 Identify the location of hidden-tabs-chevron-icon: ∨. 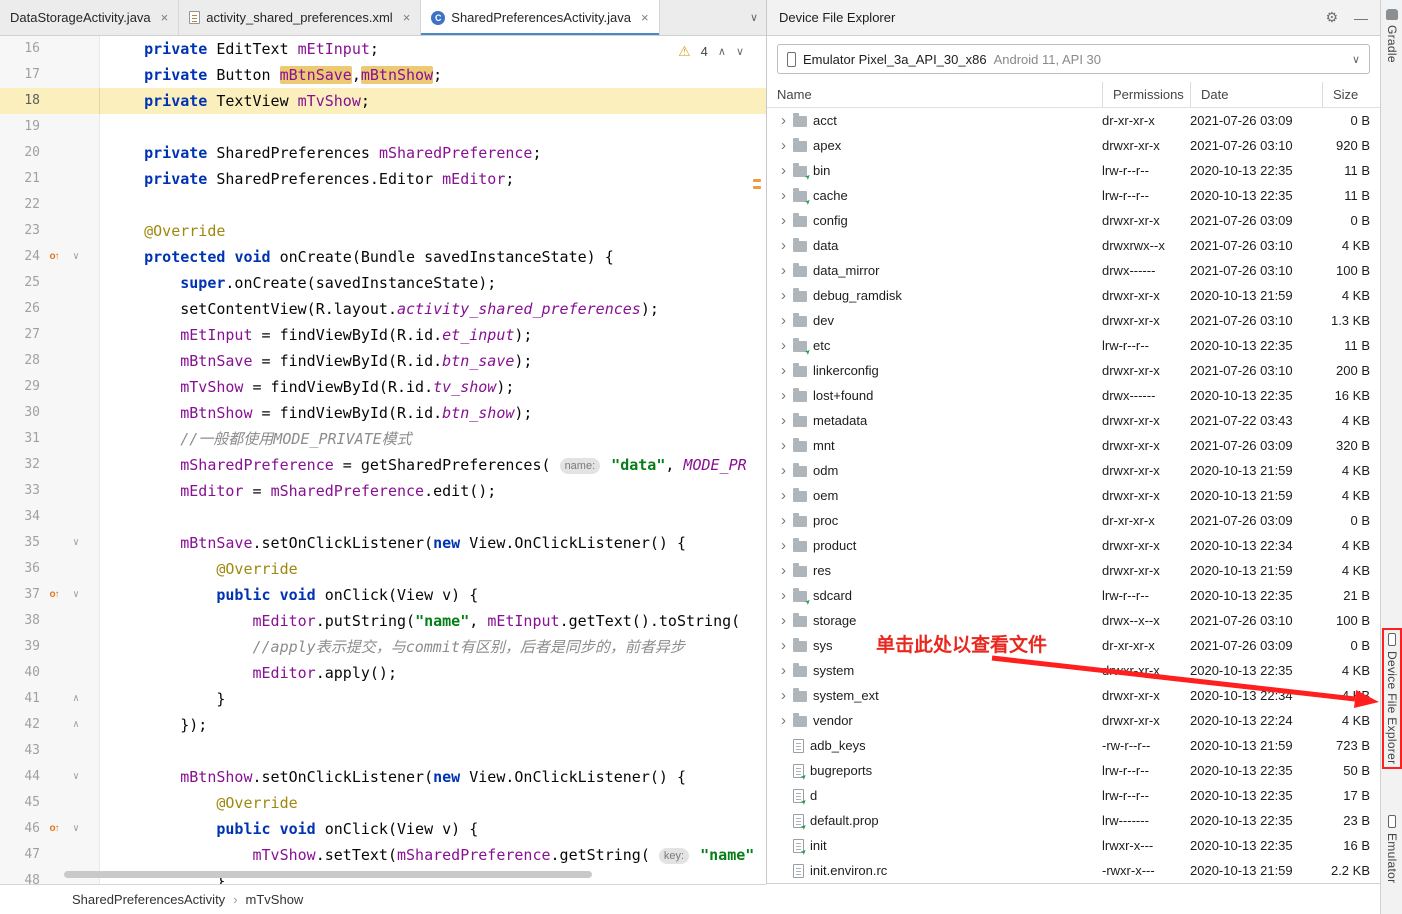
(754, 17).